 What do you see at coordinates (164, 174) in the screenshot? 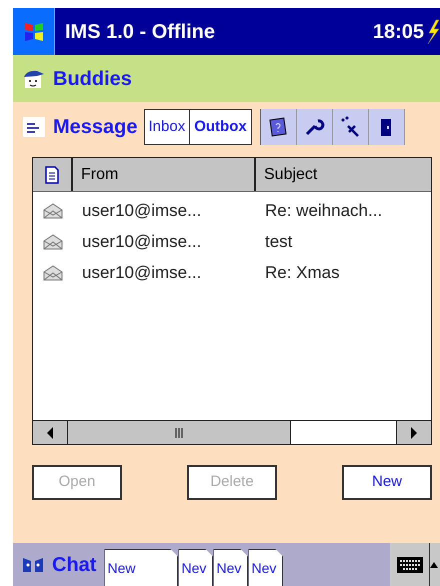
I see `column-header: From` at bounding box center [164, 174].